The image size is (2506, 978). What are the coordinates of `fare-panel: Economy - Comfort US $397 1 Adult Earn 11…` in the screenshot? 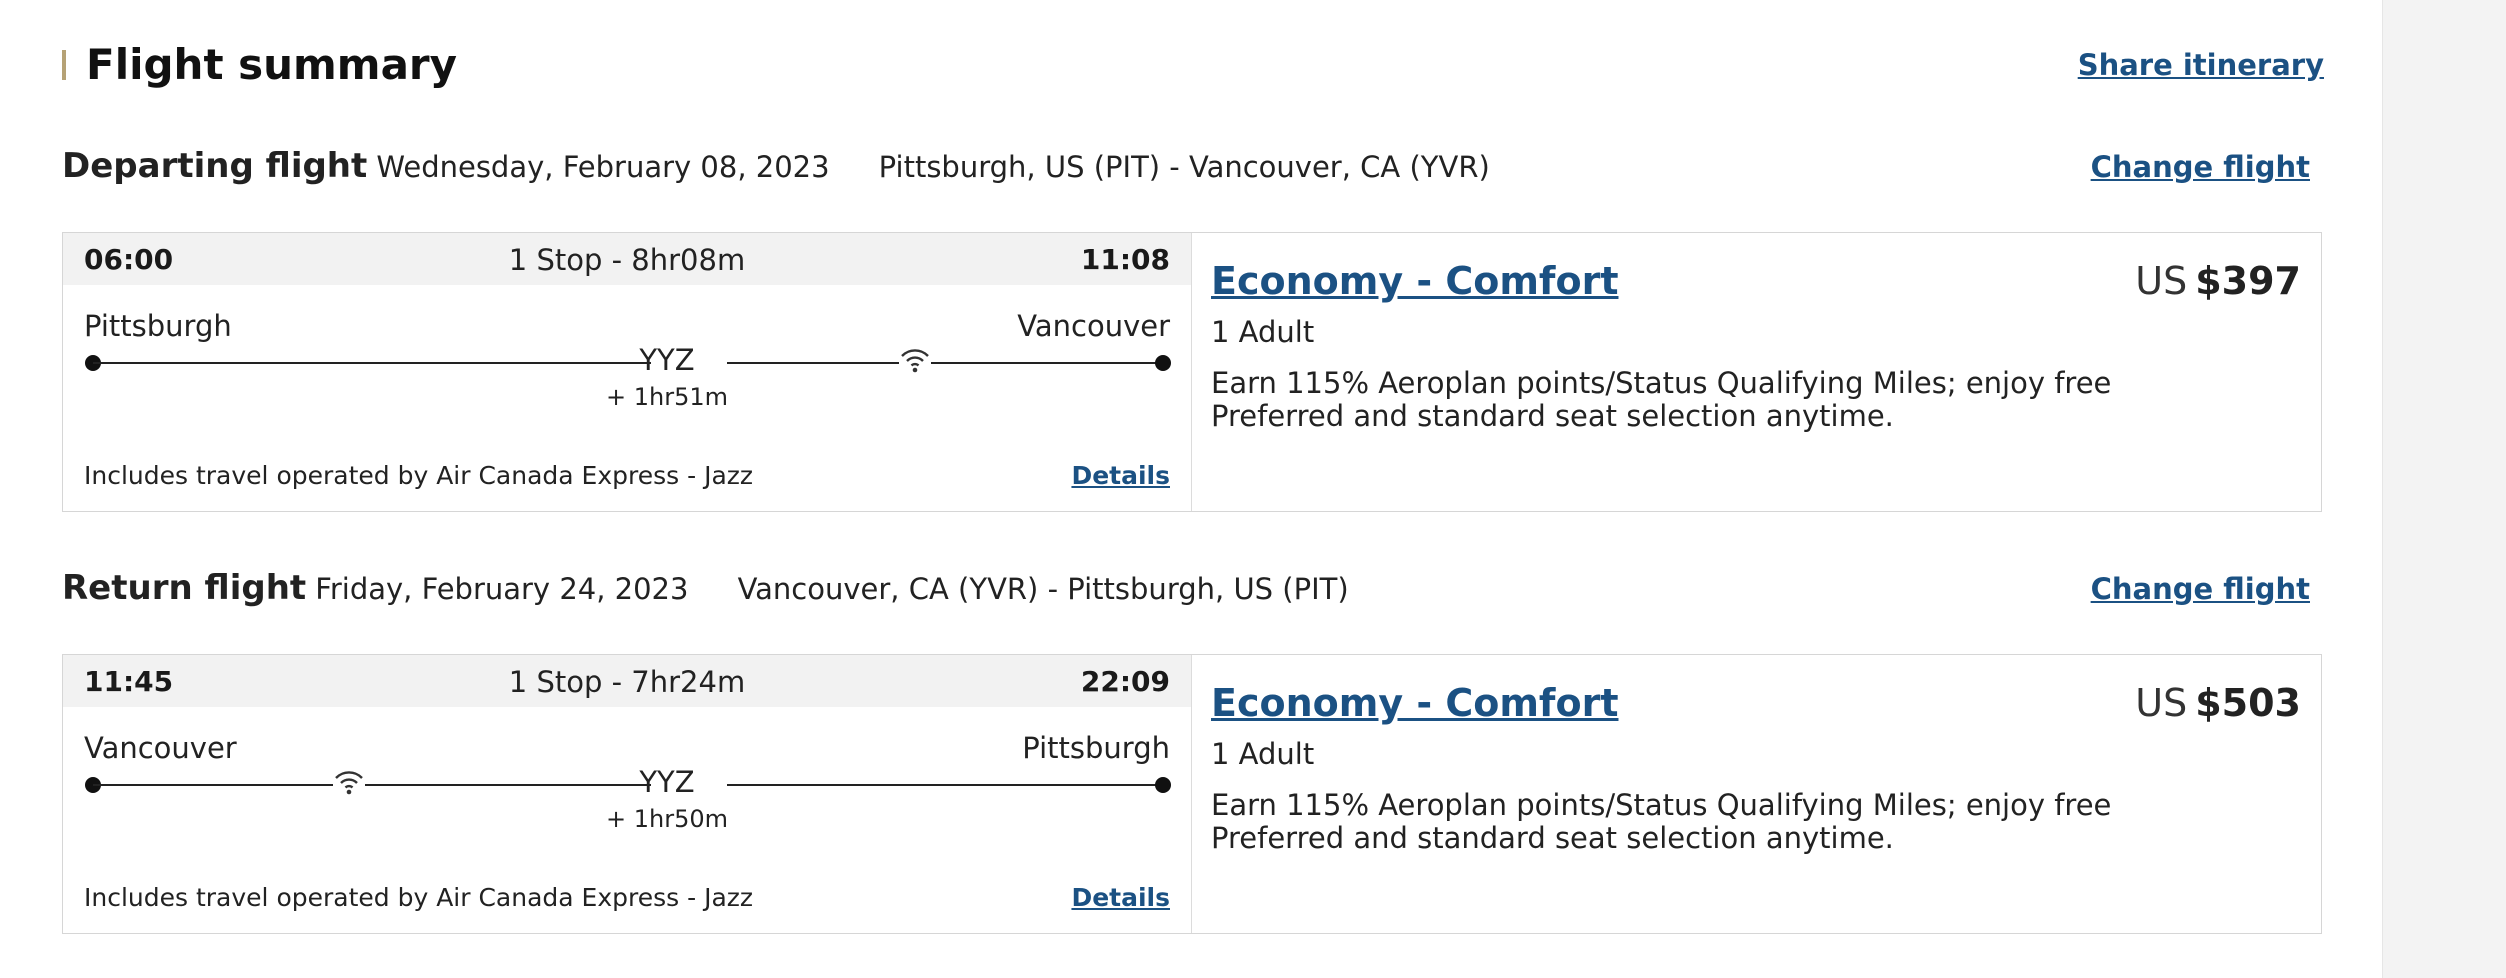 It's located at (1756, 372).